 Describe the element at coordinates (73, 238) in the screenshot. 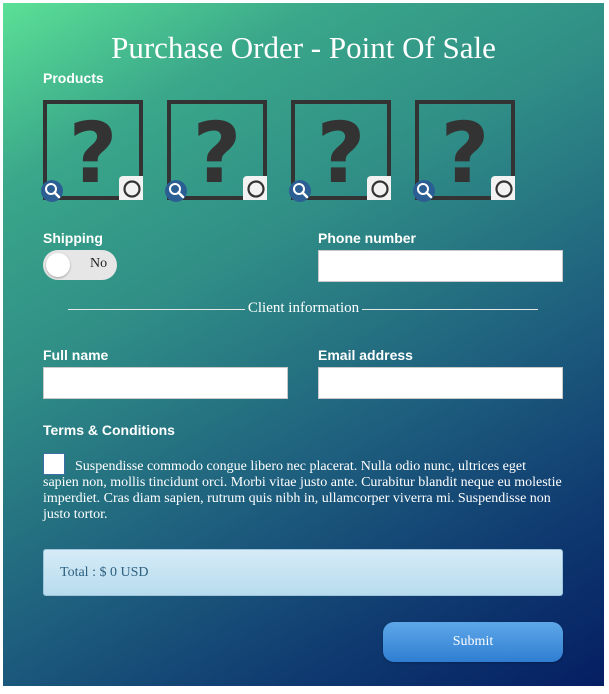

I see `shipping-label: Shipping` at that location.